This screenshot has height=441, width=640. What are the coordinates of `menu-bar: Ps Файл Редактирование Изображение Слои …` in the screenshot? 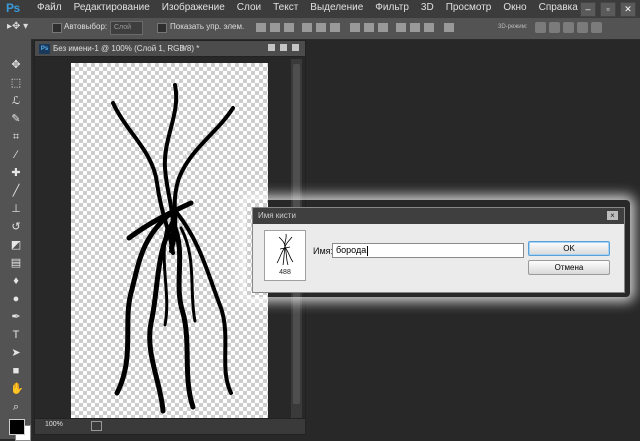 It's located at (320, 9).